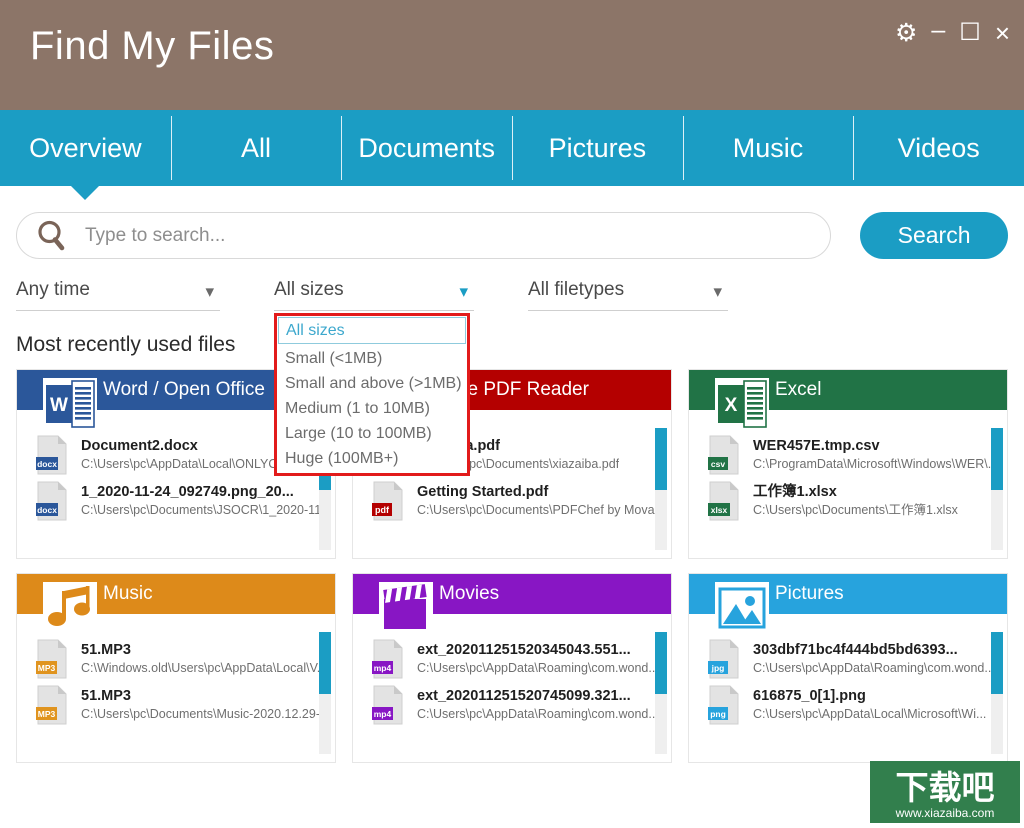  What do you see at coordinates (47, 714) in the screenshot?
I see `svg-text: MP3` at bounding box center [47, 714].